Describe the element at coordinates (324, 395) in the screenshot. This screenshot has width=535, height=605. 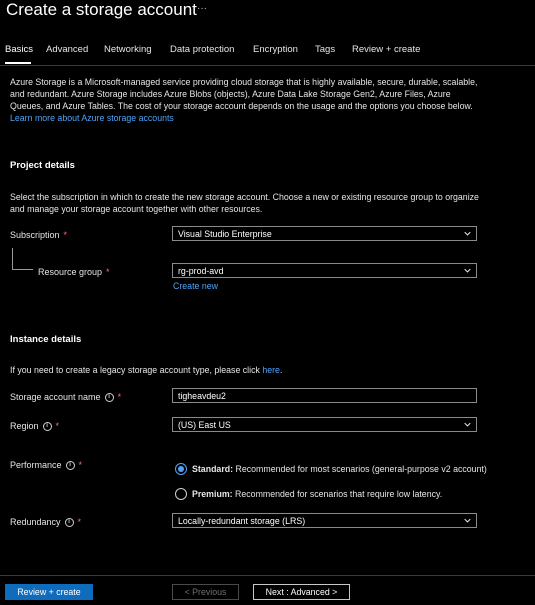
I see `storage-account-name-input: tigheavdeu2` at that location.